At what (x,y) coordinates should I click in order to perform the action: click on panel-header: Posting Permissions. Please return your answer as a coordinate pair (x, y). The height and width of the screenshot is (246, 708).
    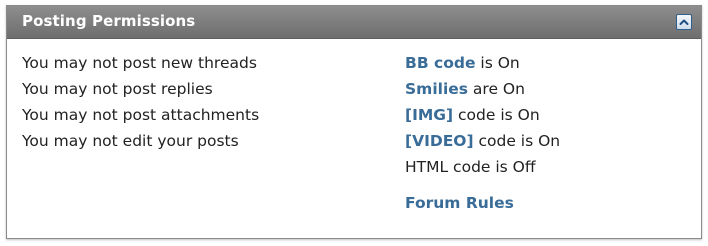
    Looking at the image, I should click on (354, 22).